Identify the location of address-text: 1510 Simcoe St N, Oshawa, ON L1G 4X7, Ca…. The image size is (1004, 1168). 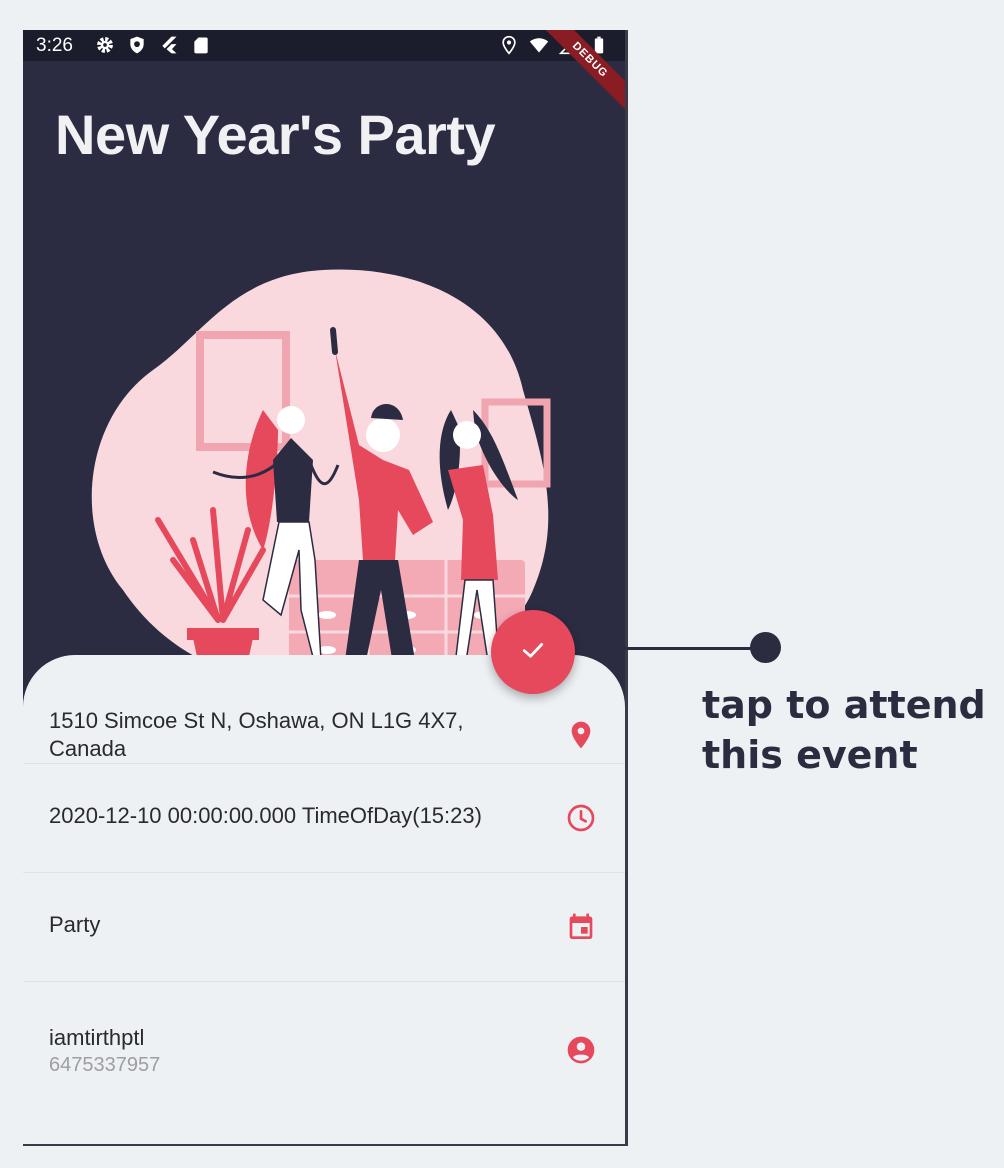
(256, 734).